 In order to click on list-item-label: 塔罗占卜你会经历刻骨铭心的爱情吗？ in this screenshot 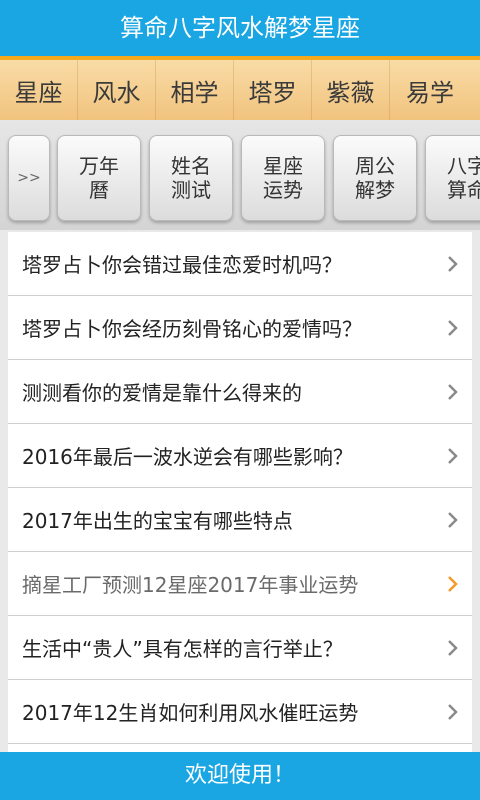, I will do `click(192, 329)`.